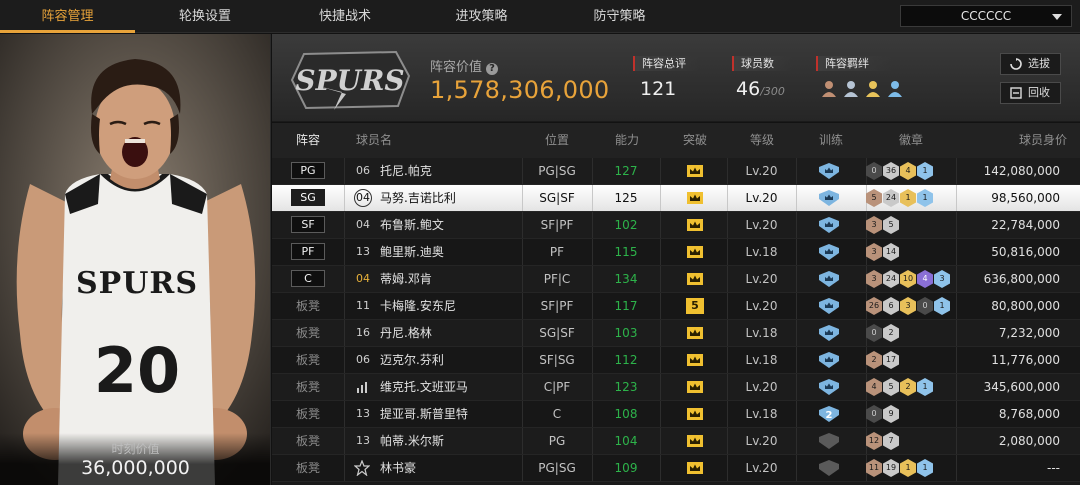  Describe the element at coordinates (418, 306) in the screenshot. I see `player-name: 卡梅隆.安东尼` at that location.